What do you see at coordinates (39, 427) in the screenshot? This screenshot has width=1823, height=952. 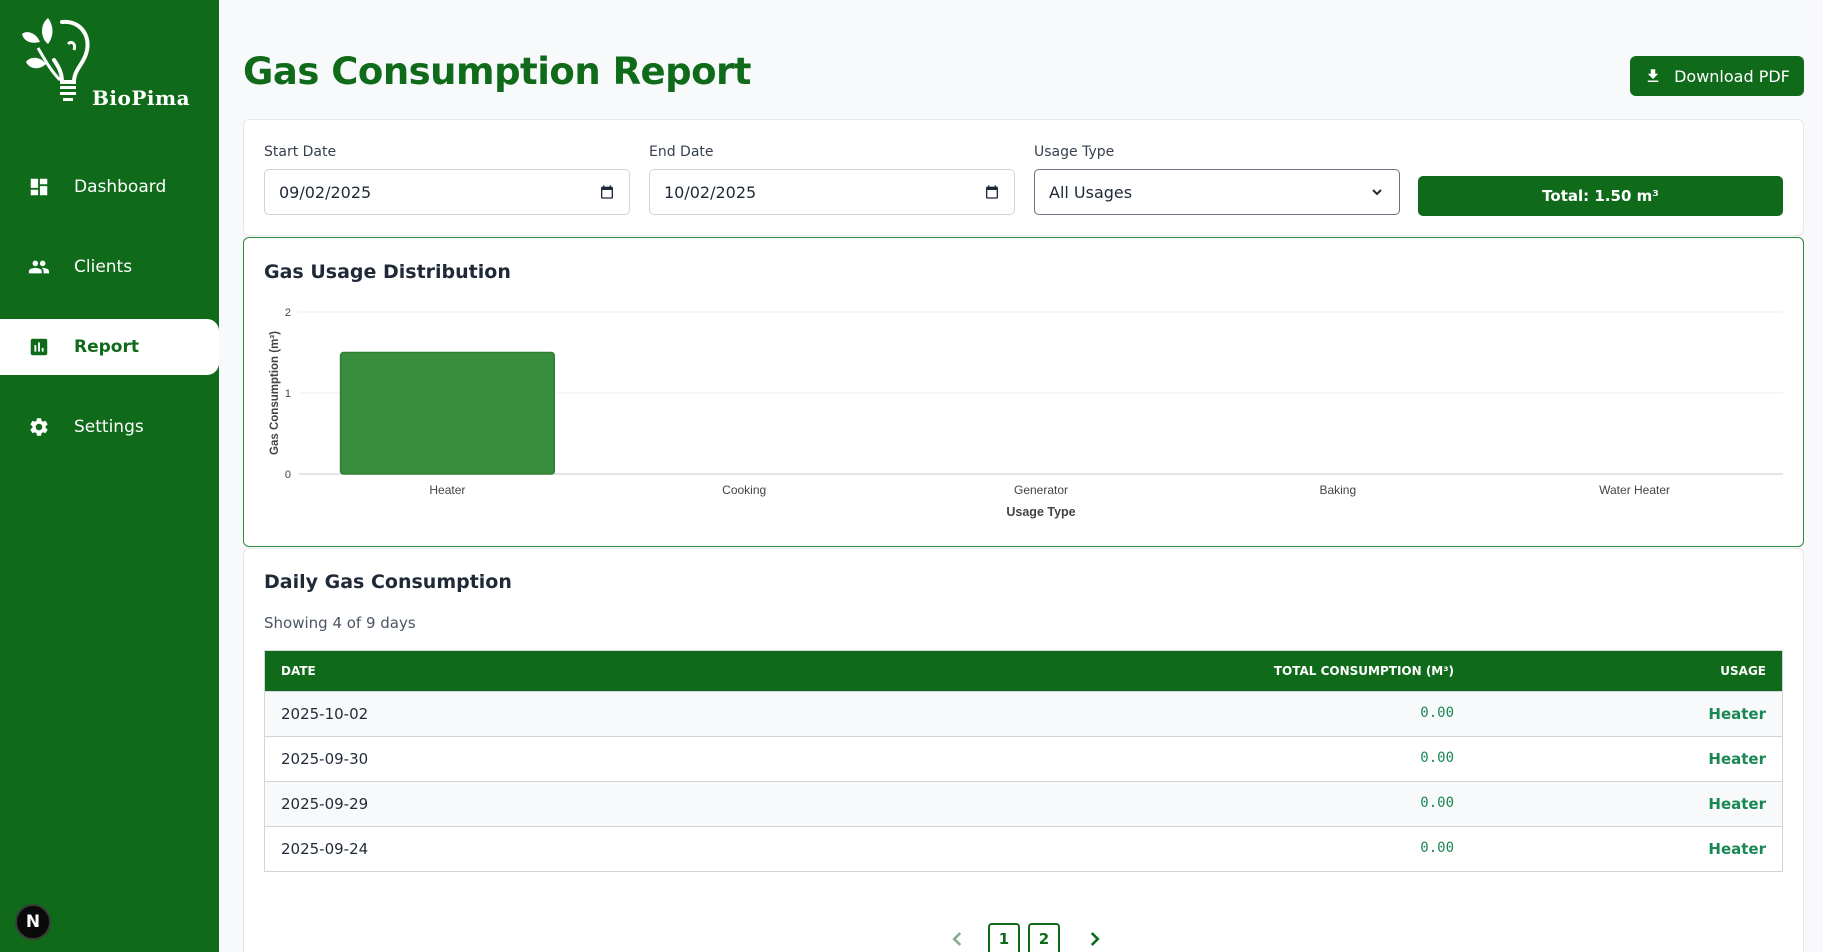 I see `gear-icon` at bounding box center [39, 427].